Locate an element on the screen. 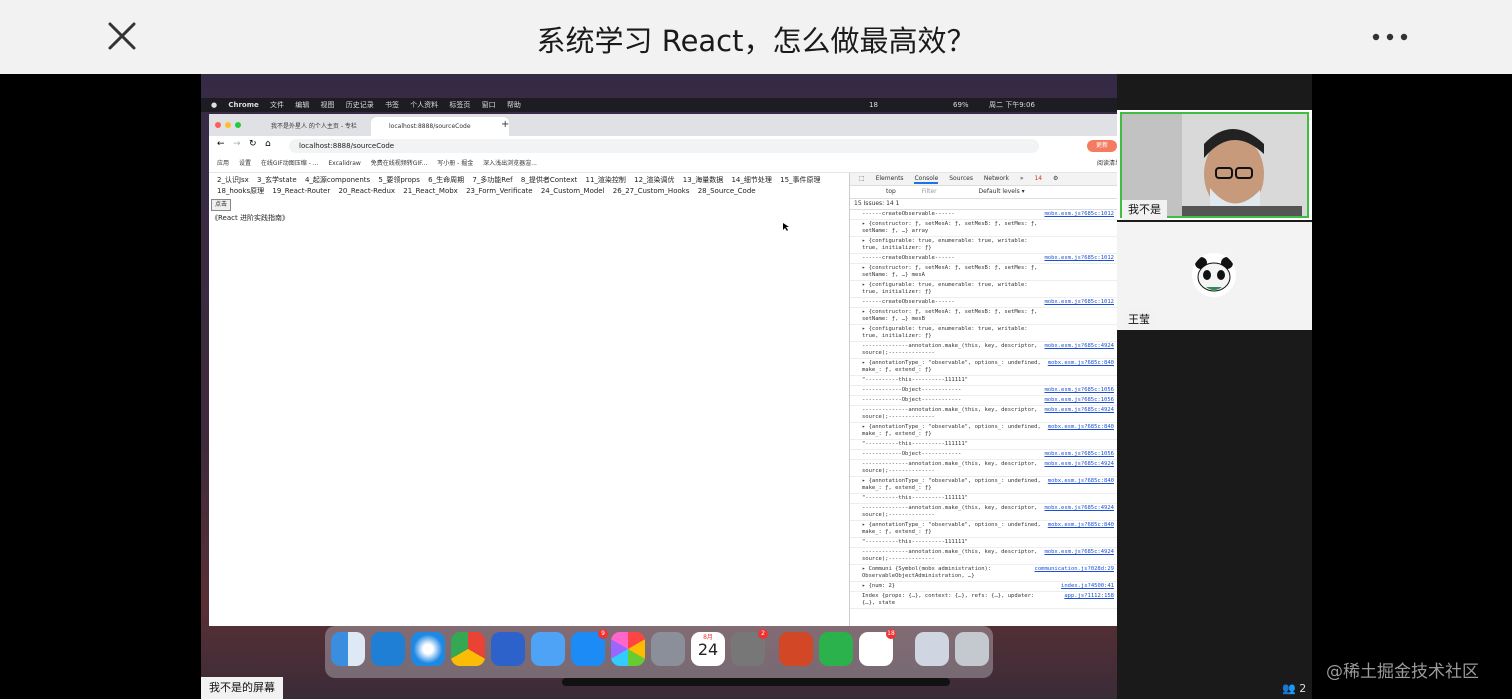 The height and width of the screenshot is (699, 1512). update-button: 更新 is located at coordinates (1102, 146).